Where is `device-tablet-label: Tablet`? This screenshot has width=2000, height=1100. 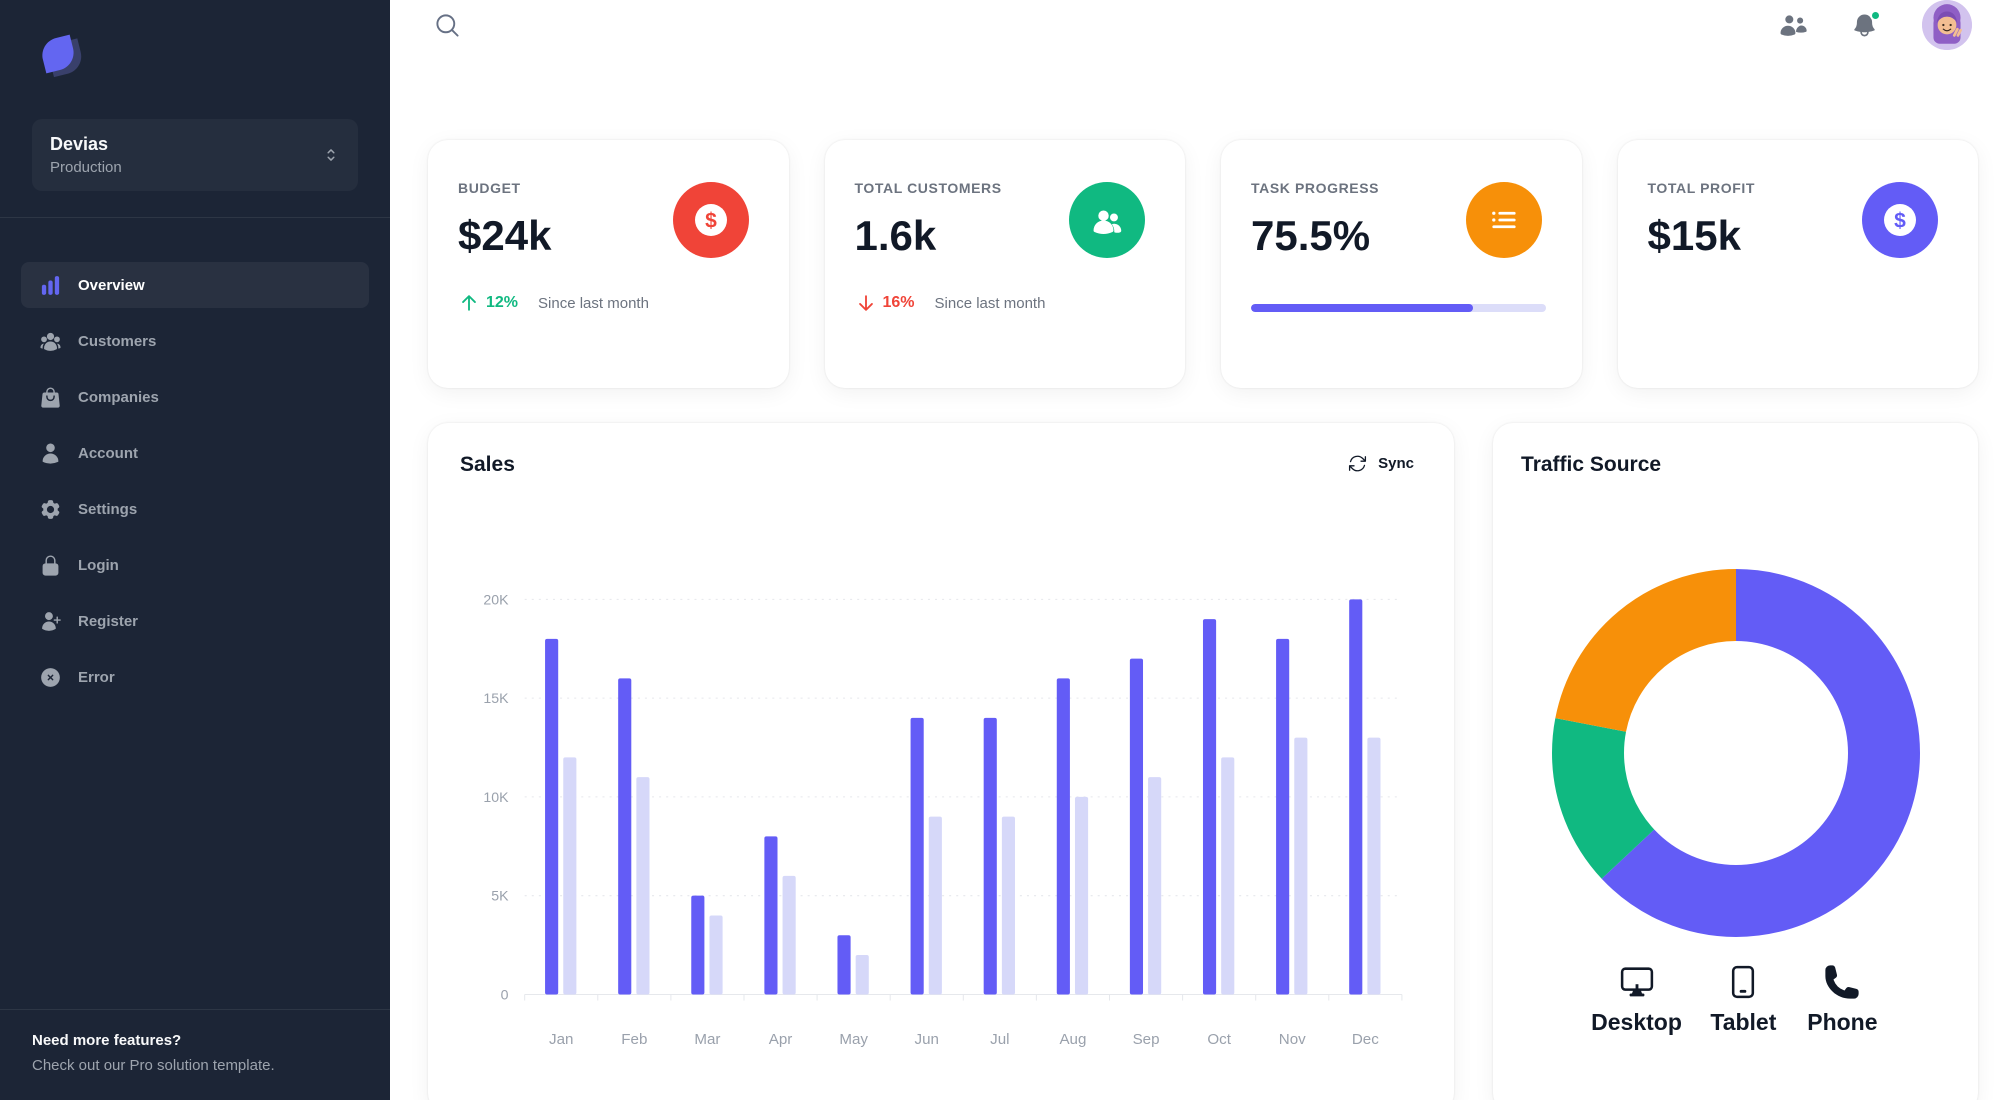
device-tablet-label: Tablet is located at coordinates (1743, 1022).